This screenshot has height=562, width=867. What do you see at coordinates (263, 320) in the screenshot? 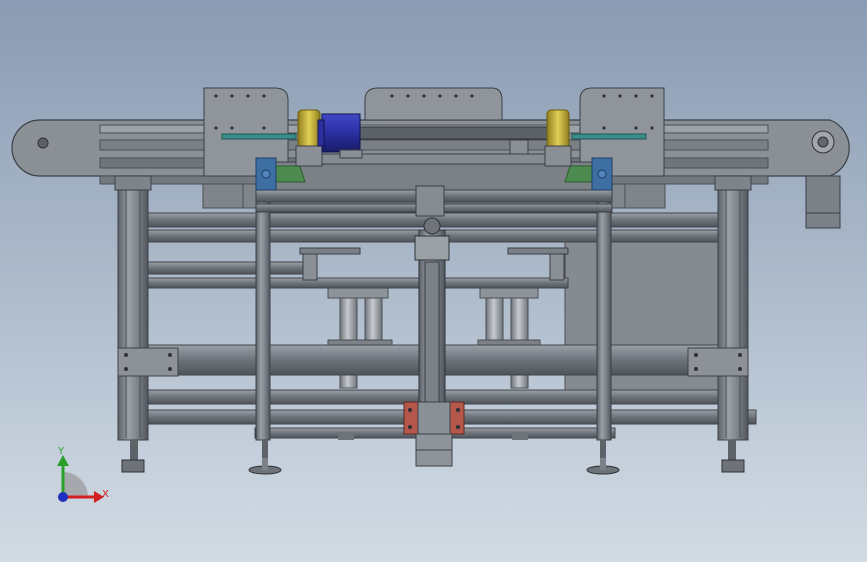
I see `post-left-inner` at bounding box center [263, 320].